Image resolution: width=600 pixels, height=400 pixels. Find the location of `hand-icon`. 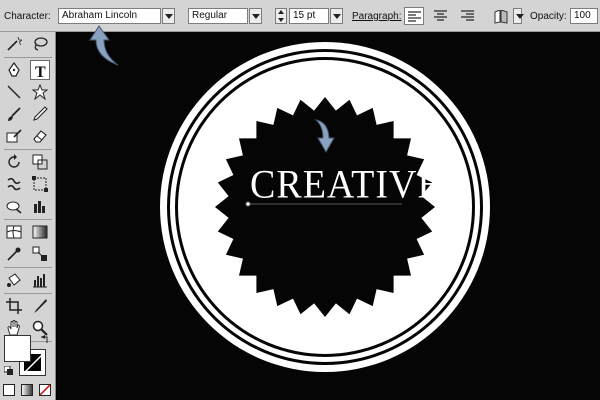

hand-icon is located at coordinates (13, 328).